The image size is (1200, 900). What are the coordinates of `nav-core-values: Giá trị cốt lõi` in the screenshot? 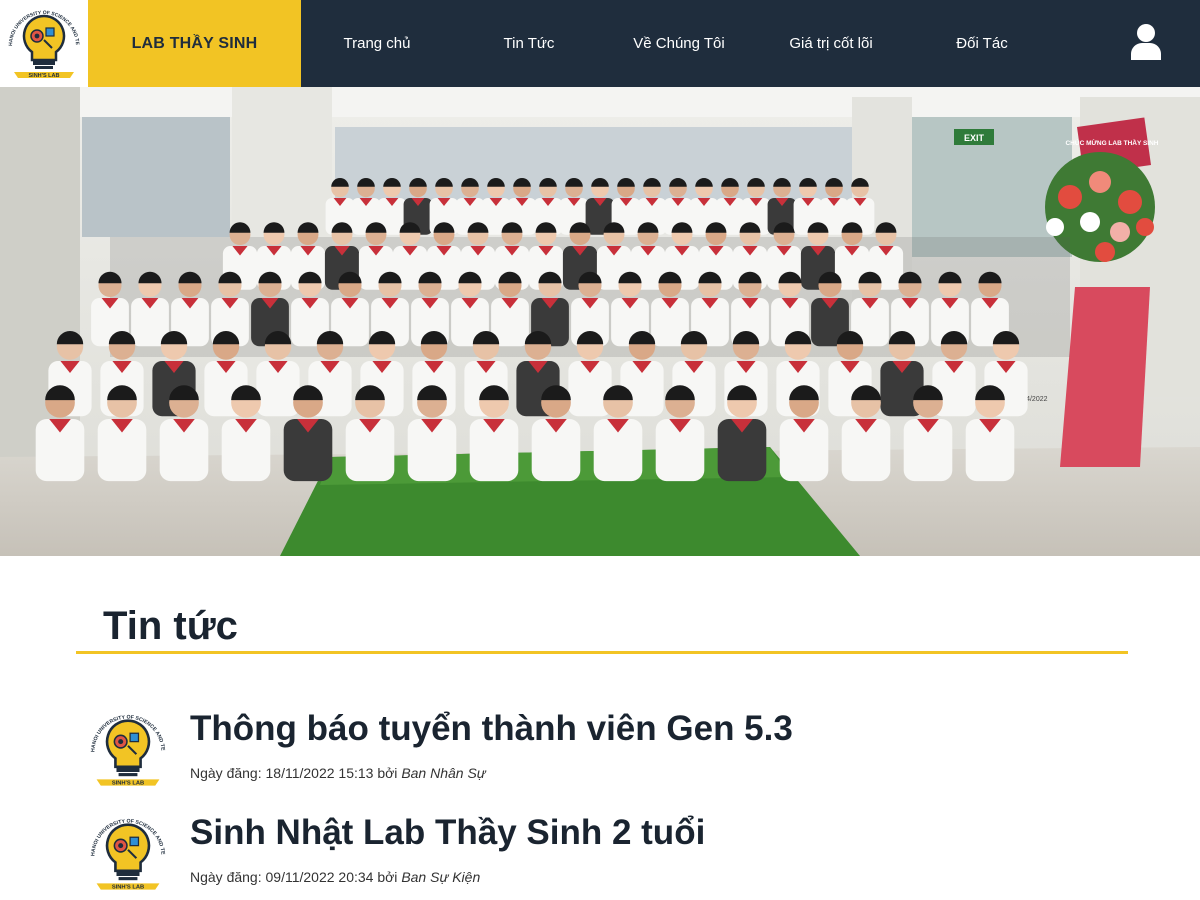 It's located at (831, 43).